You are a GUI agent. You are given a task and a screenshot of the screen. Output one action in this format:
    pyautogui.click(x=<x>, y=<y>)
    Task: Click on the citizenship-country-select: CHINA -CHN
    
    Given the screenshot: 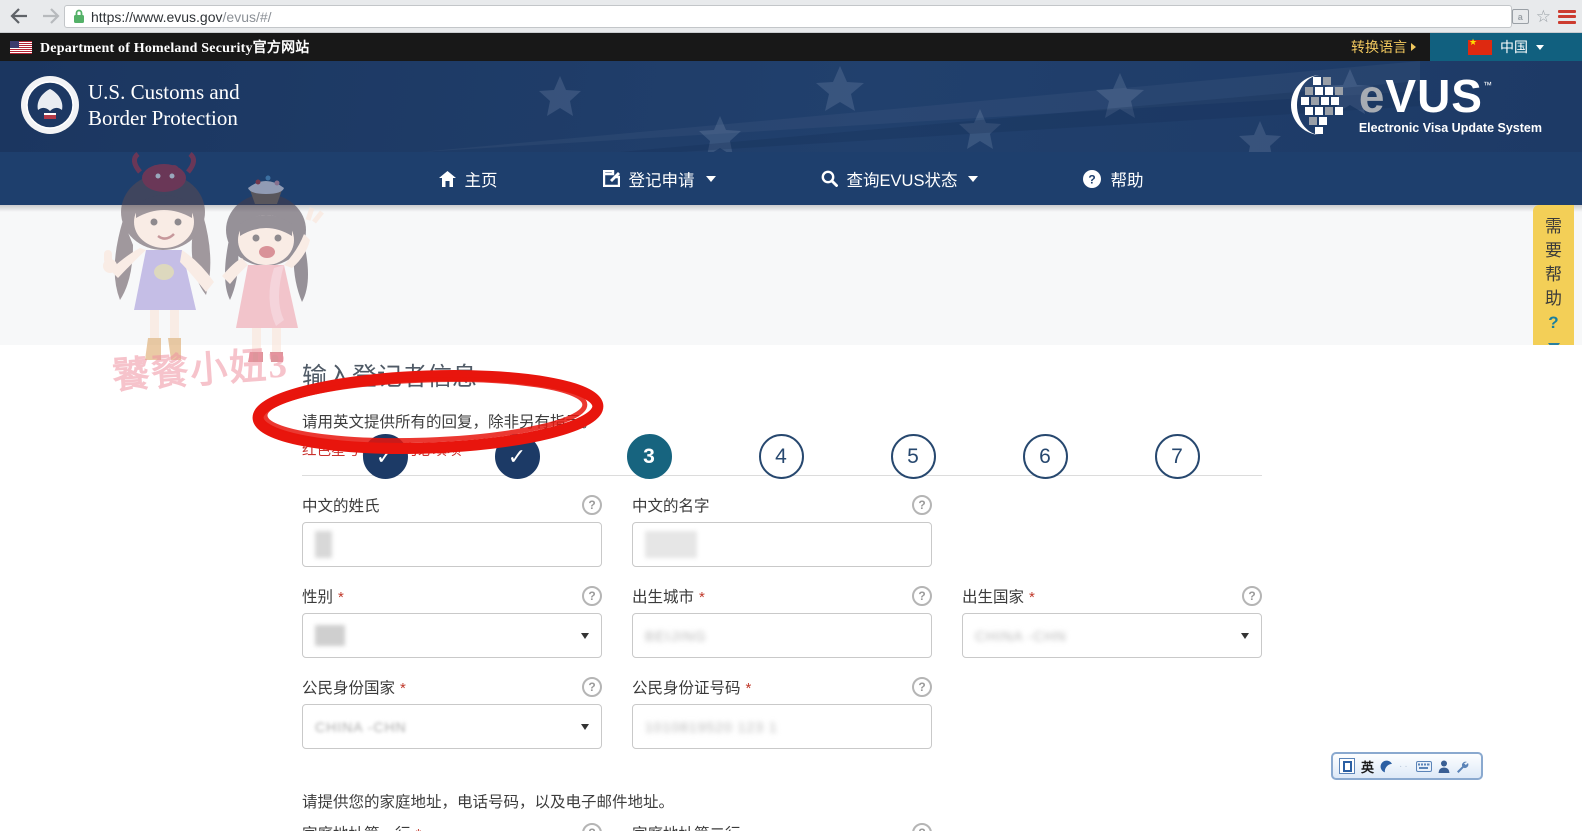 What is the action you would take?
    pyautogui.click(x=452, y=726)
    